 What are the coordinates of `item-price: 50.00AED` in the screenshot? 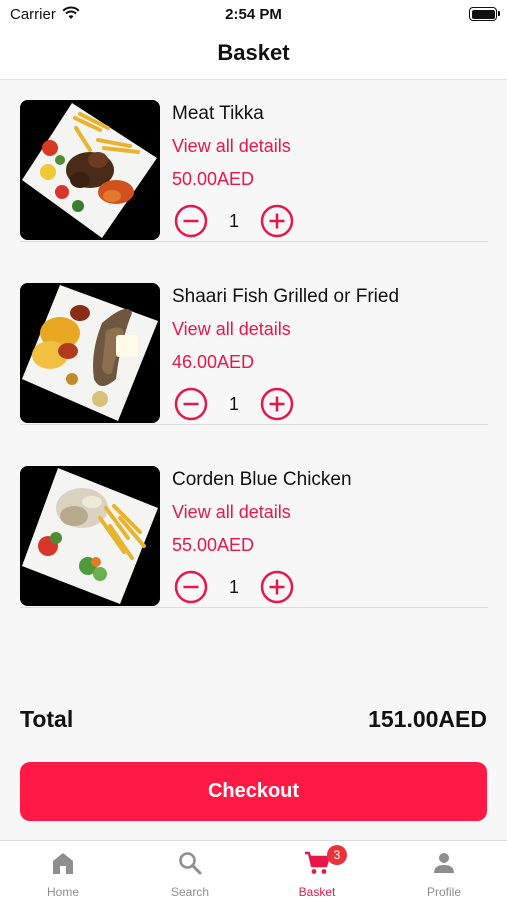 It's located at (213, 179).